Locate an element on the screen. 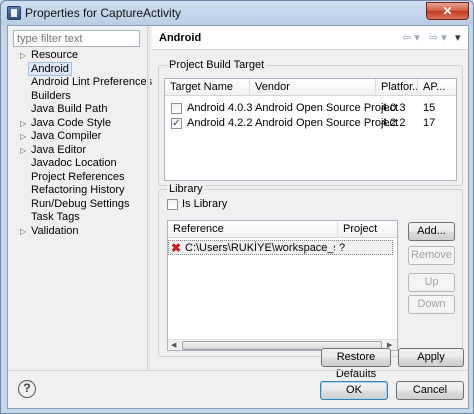 This screenshot has height=414, width=474. forward-arrow-icon: ⇨ ▾ is located at coordinates (438, 37).